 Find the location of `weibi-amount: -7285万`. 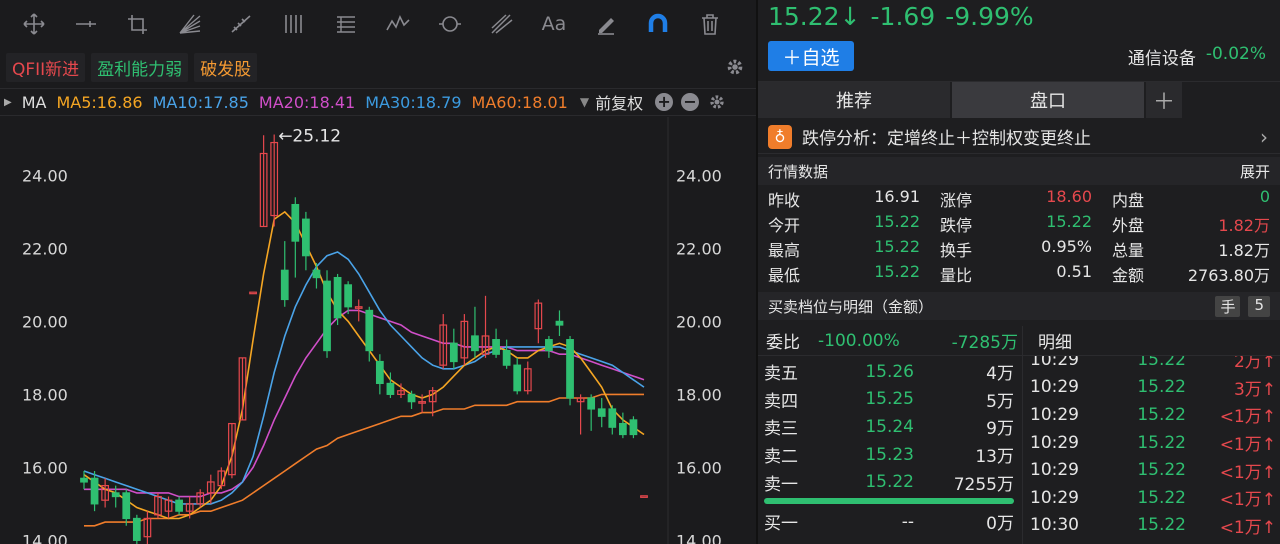

weibi-amount: -7285万 is located at coordinates (984, 343).